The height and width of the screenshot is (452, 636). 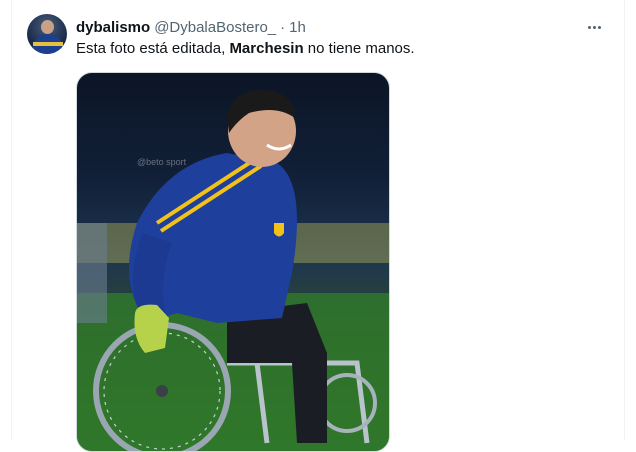 I want to click on more-horizontal-icon, so click(x=589, y=27).